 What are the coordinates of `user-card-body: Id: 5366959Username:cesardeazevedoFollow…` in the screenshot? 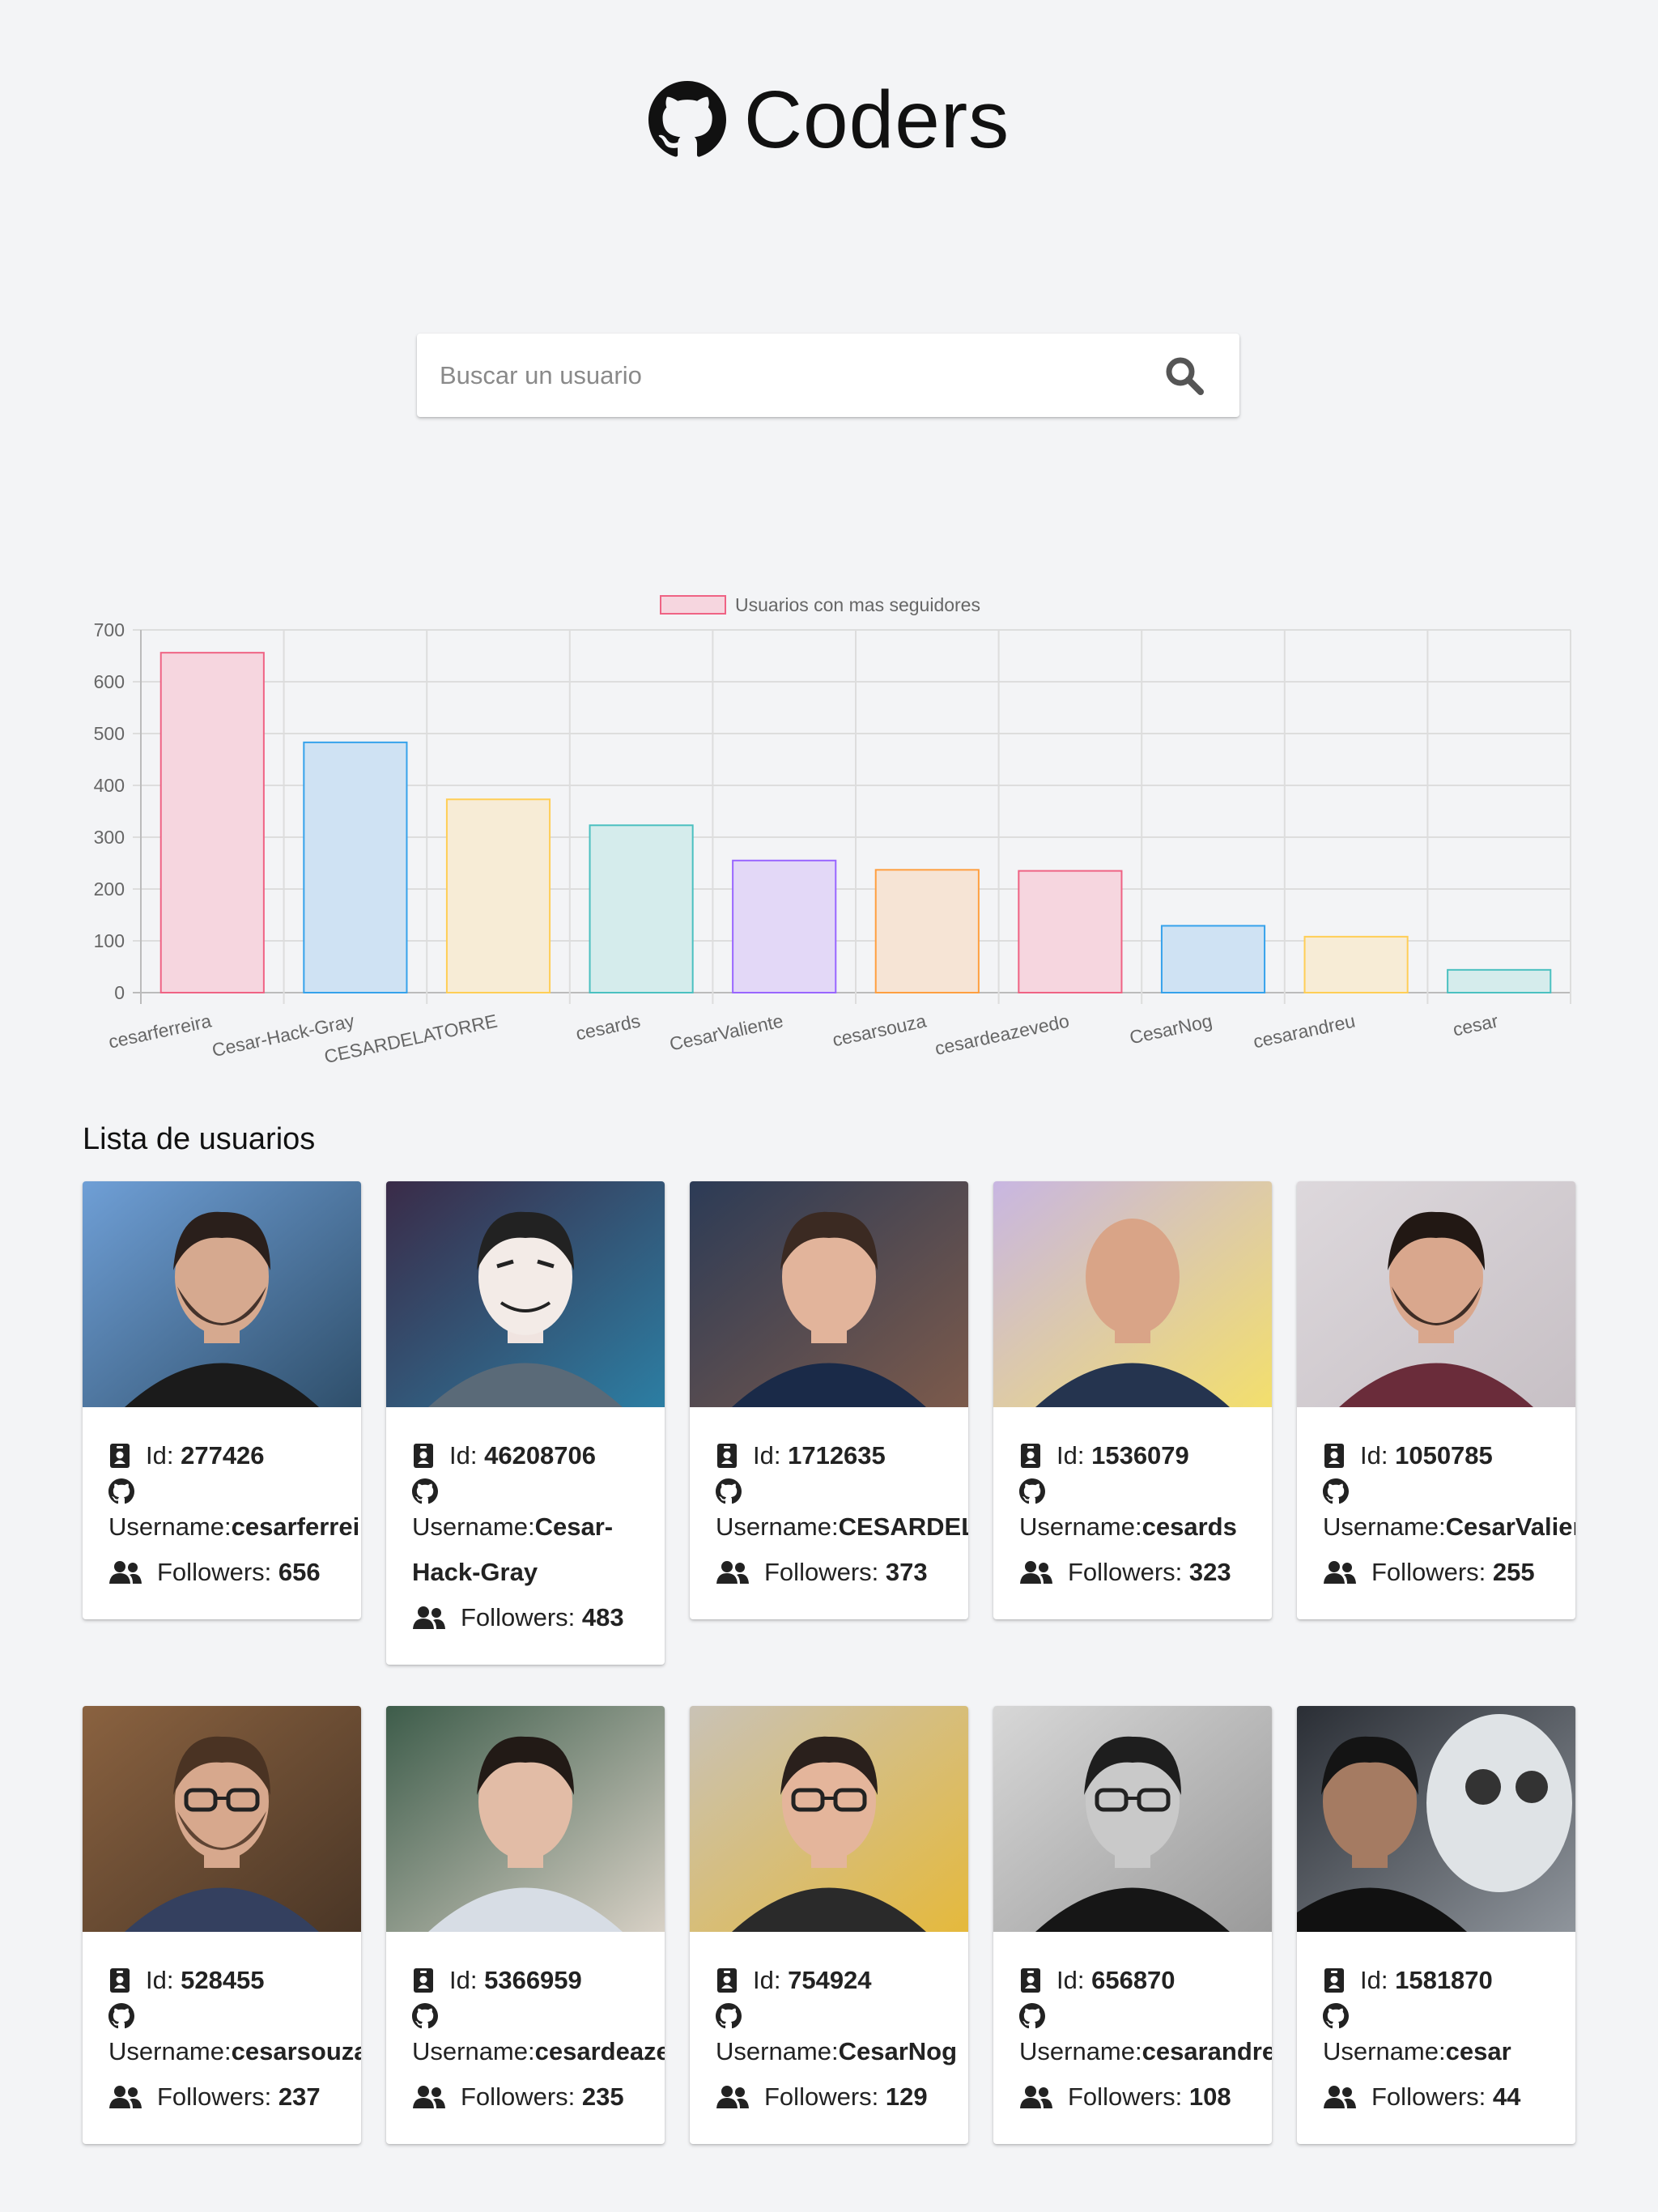 It's located at (525, 2038).